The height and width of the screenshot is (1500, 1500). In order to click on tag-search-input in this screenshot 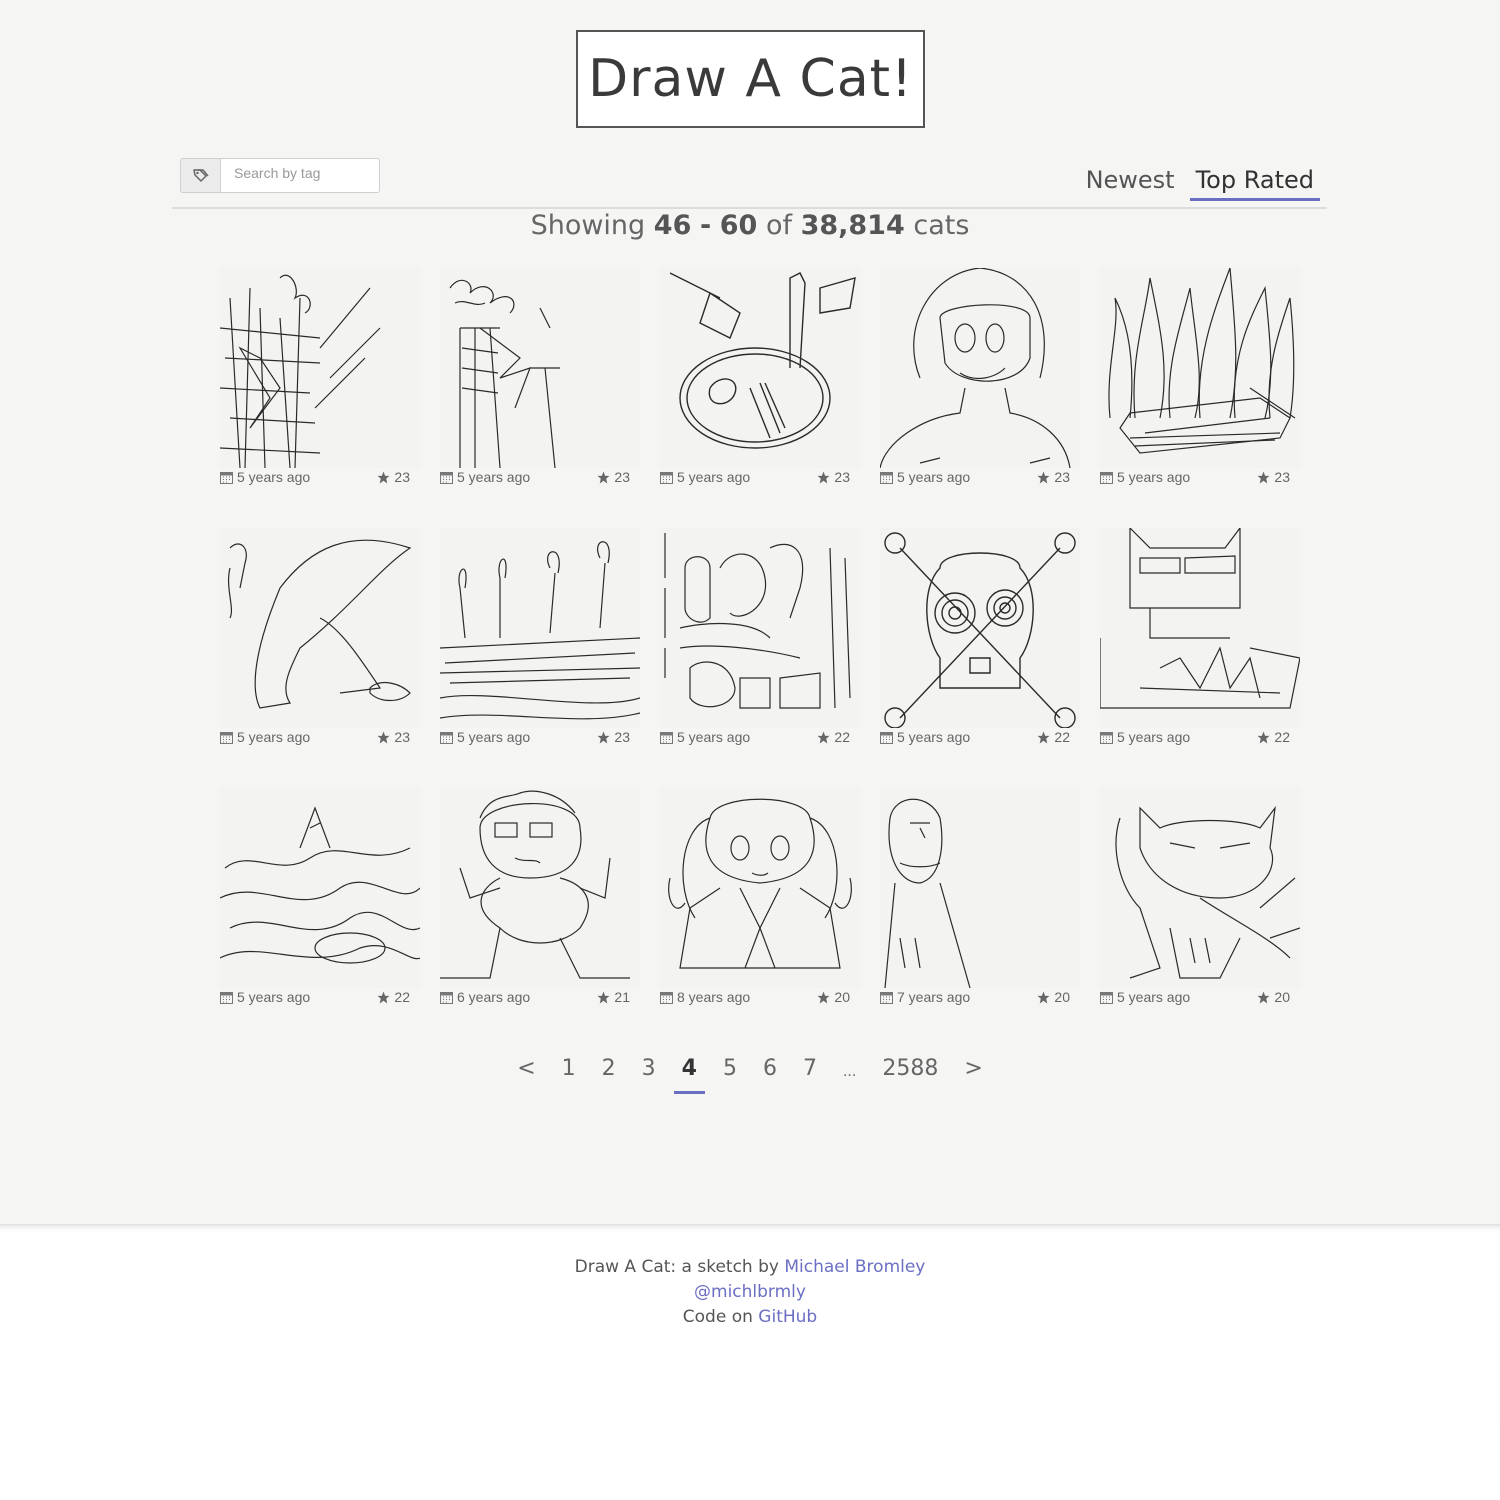, I will do `click(300, 175)`.